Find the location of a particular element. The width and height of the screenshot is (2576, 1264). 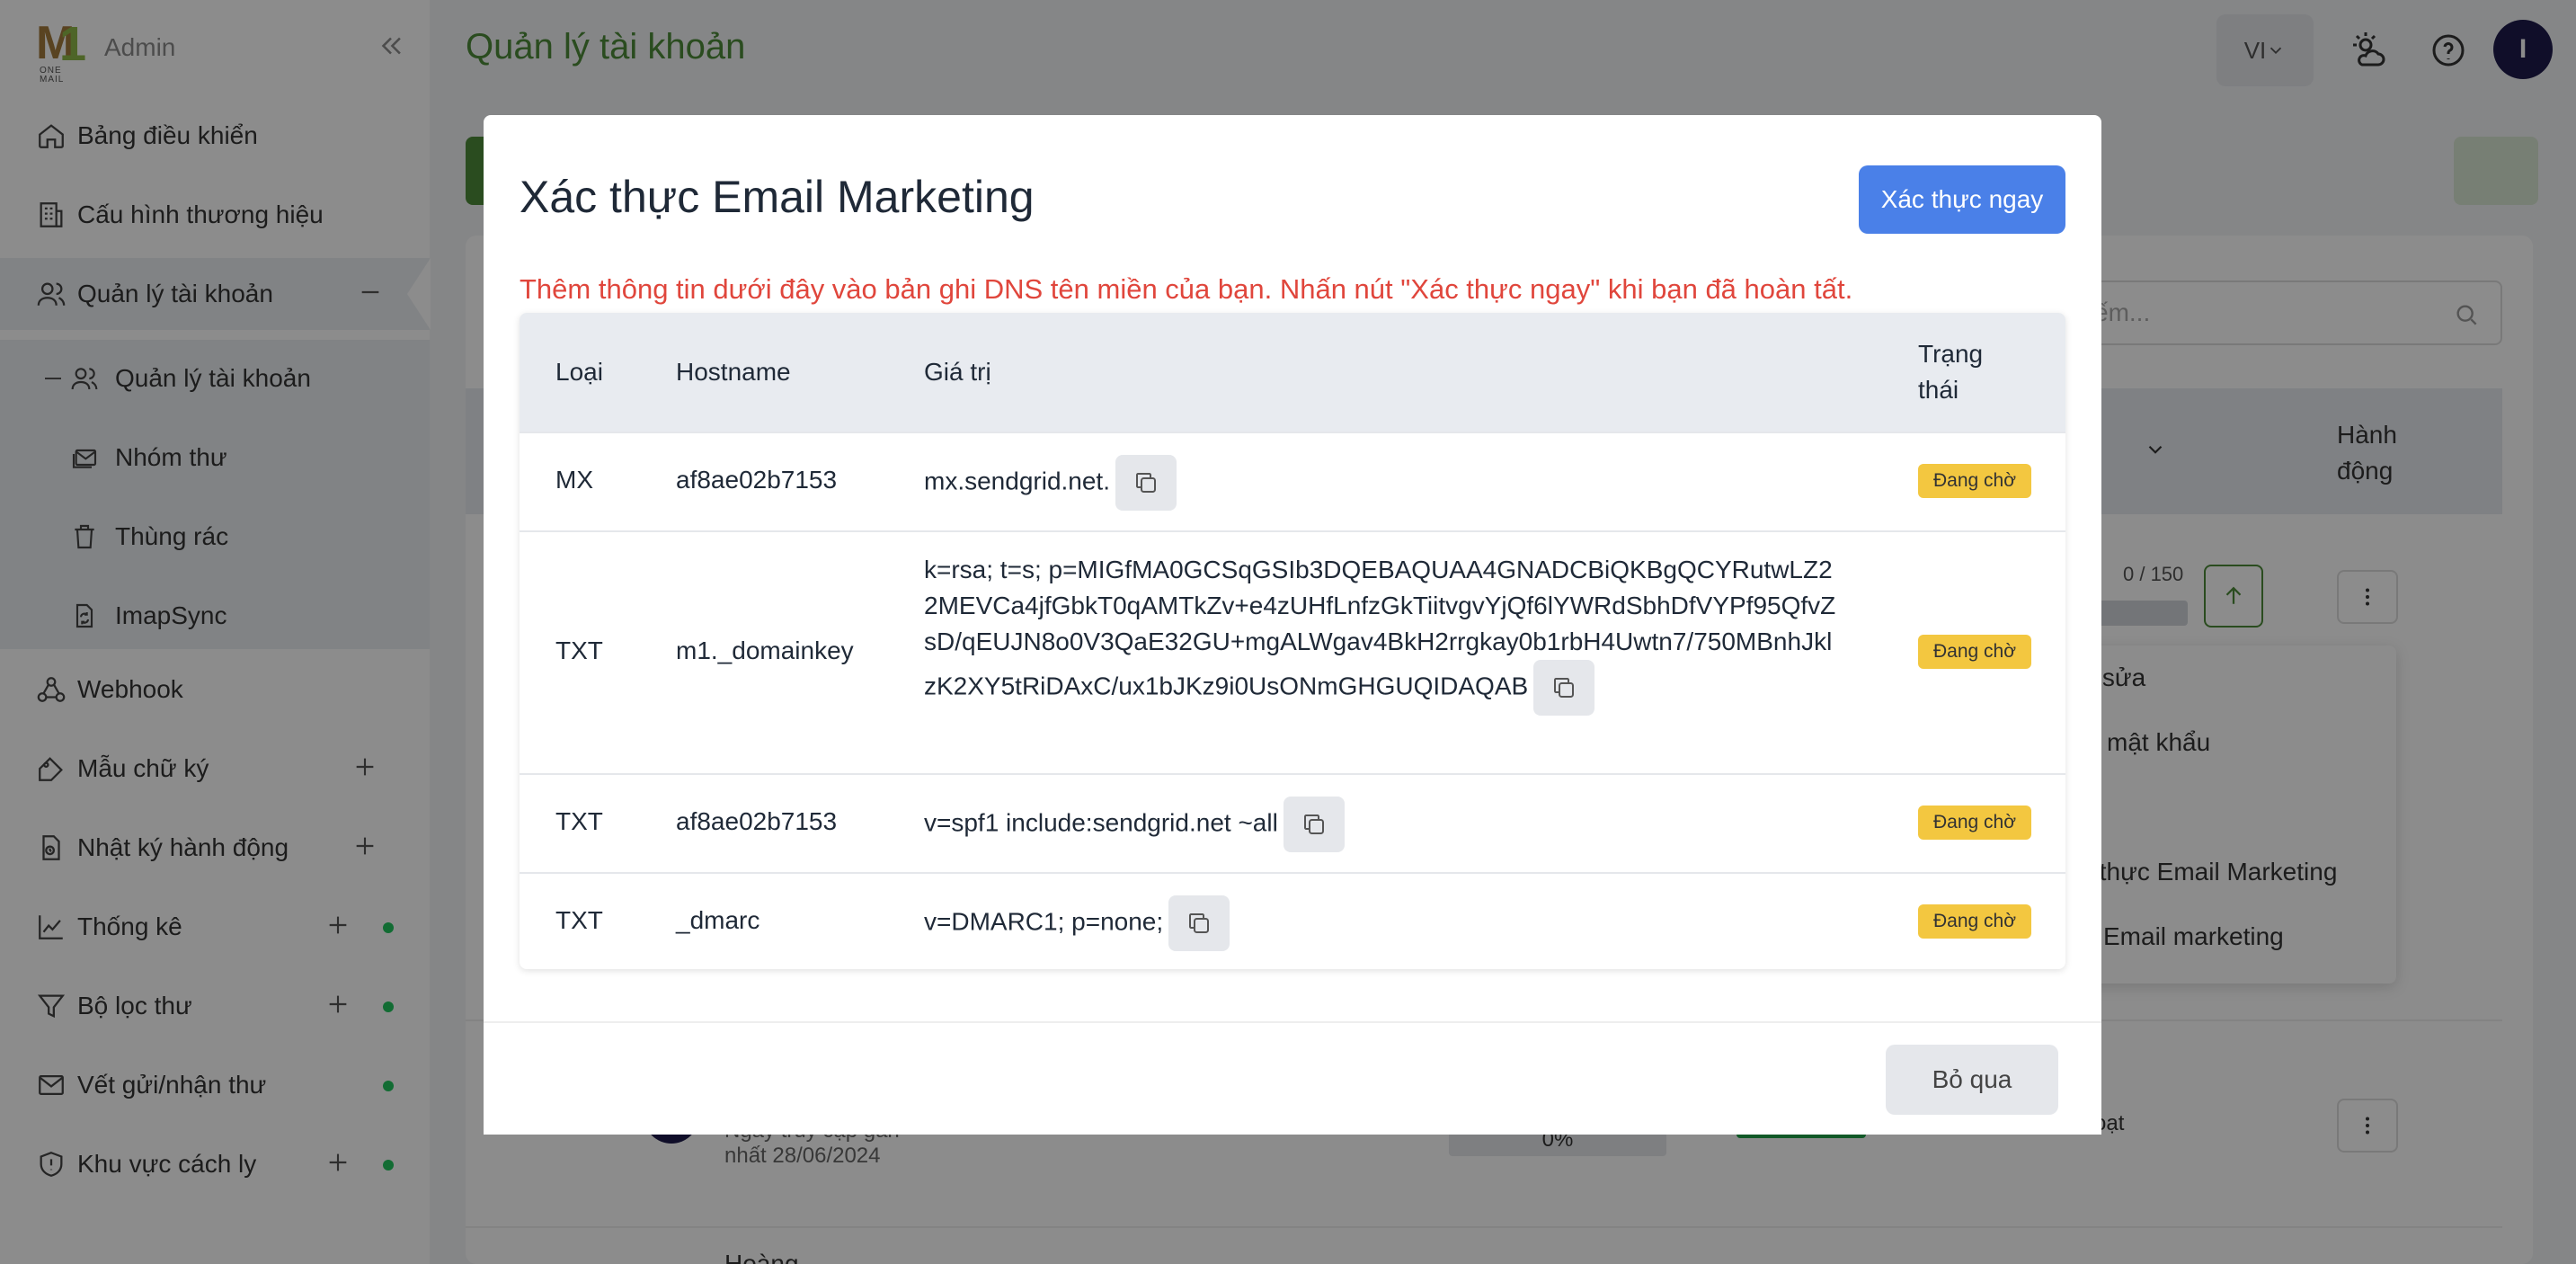

dns-value: v=spf1 include:sendgrid.net ~all is located at coordinates (1101, 822).